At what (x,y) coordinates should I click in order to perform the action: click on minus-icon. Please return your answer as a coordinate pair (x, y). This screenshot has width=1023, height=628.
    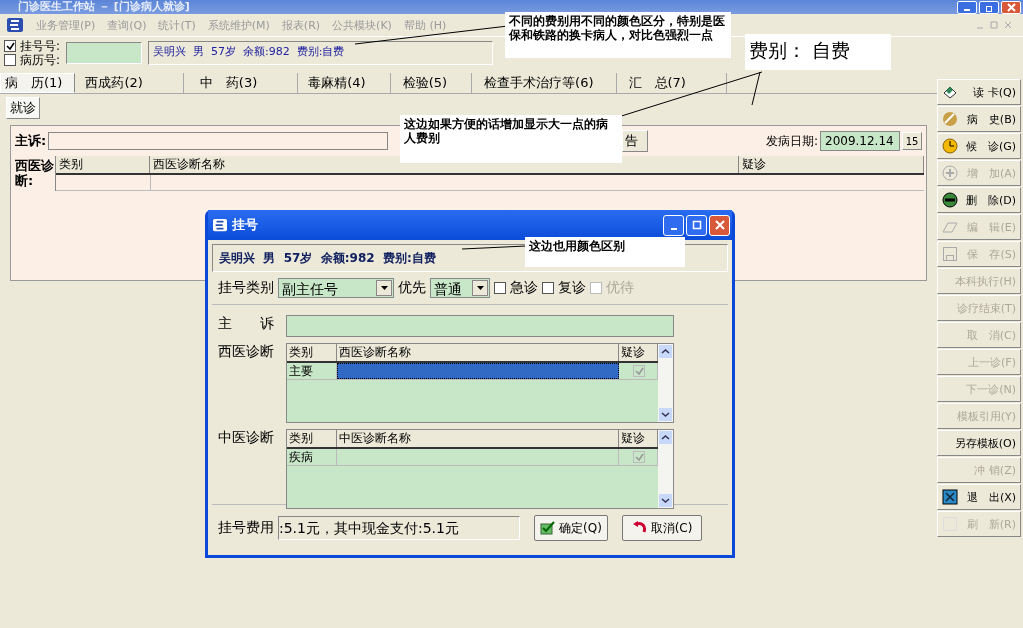
    Looking at the image, I should click on (950, 200).